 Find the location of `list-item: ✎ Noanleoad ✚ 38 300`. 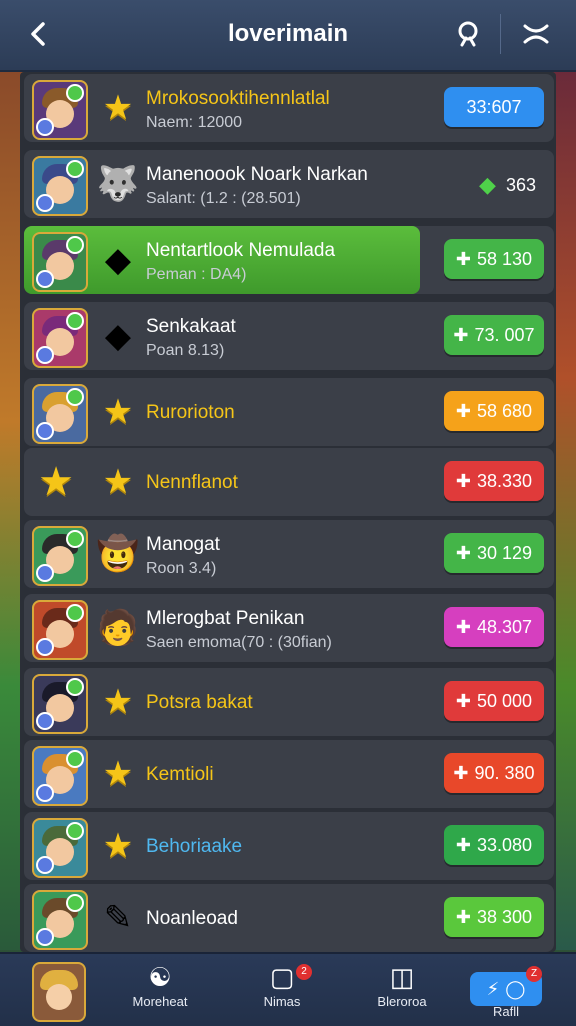

list-item: ✎ Noanleoad ✚ 38 300 is located at coordinates (289, 918).